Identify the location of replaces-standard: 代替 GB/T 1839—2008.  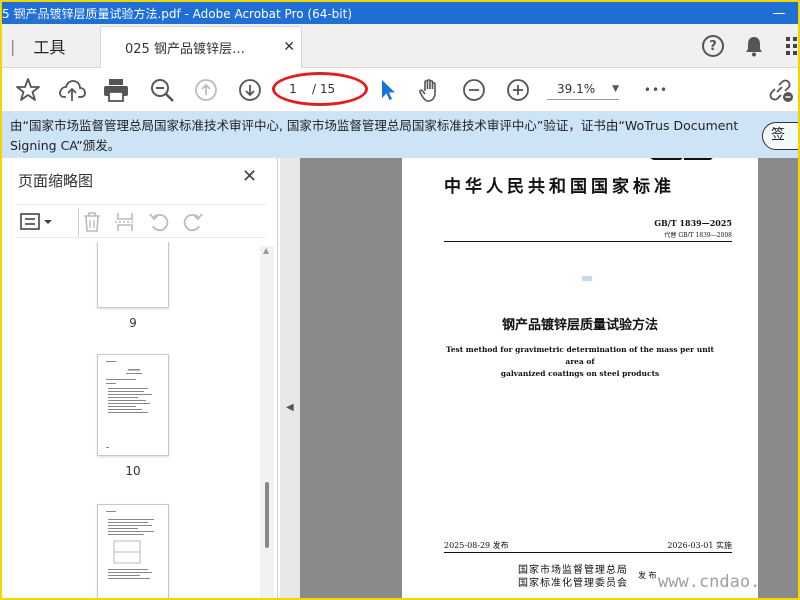
(698, 235).